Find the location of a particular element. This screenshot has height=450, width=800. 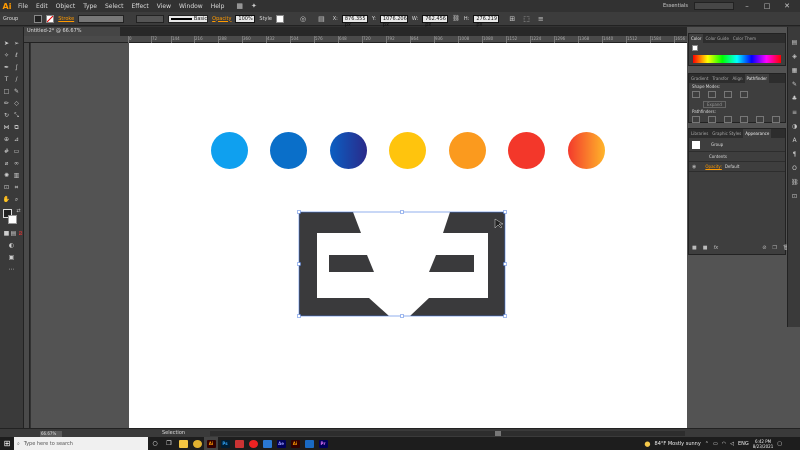

transform-icon: ⊞ is located at coordinates (512, 19).